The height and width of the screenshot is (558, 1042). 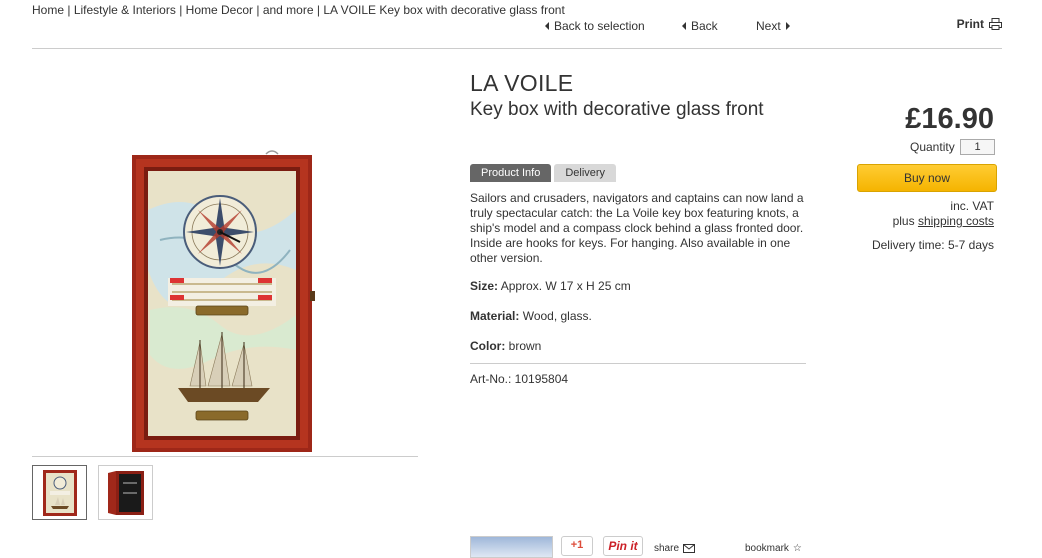 What do you see at coordinates (585, 173) in the screenshot?
I see `tab-delivery: Delivery` at bounding box center [585, 173].